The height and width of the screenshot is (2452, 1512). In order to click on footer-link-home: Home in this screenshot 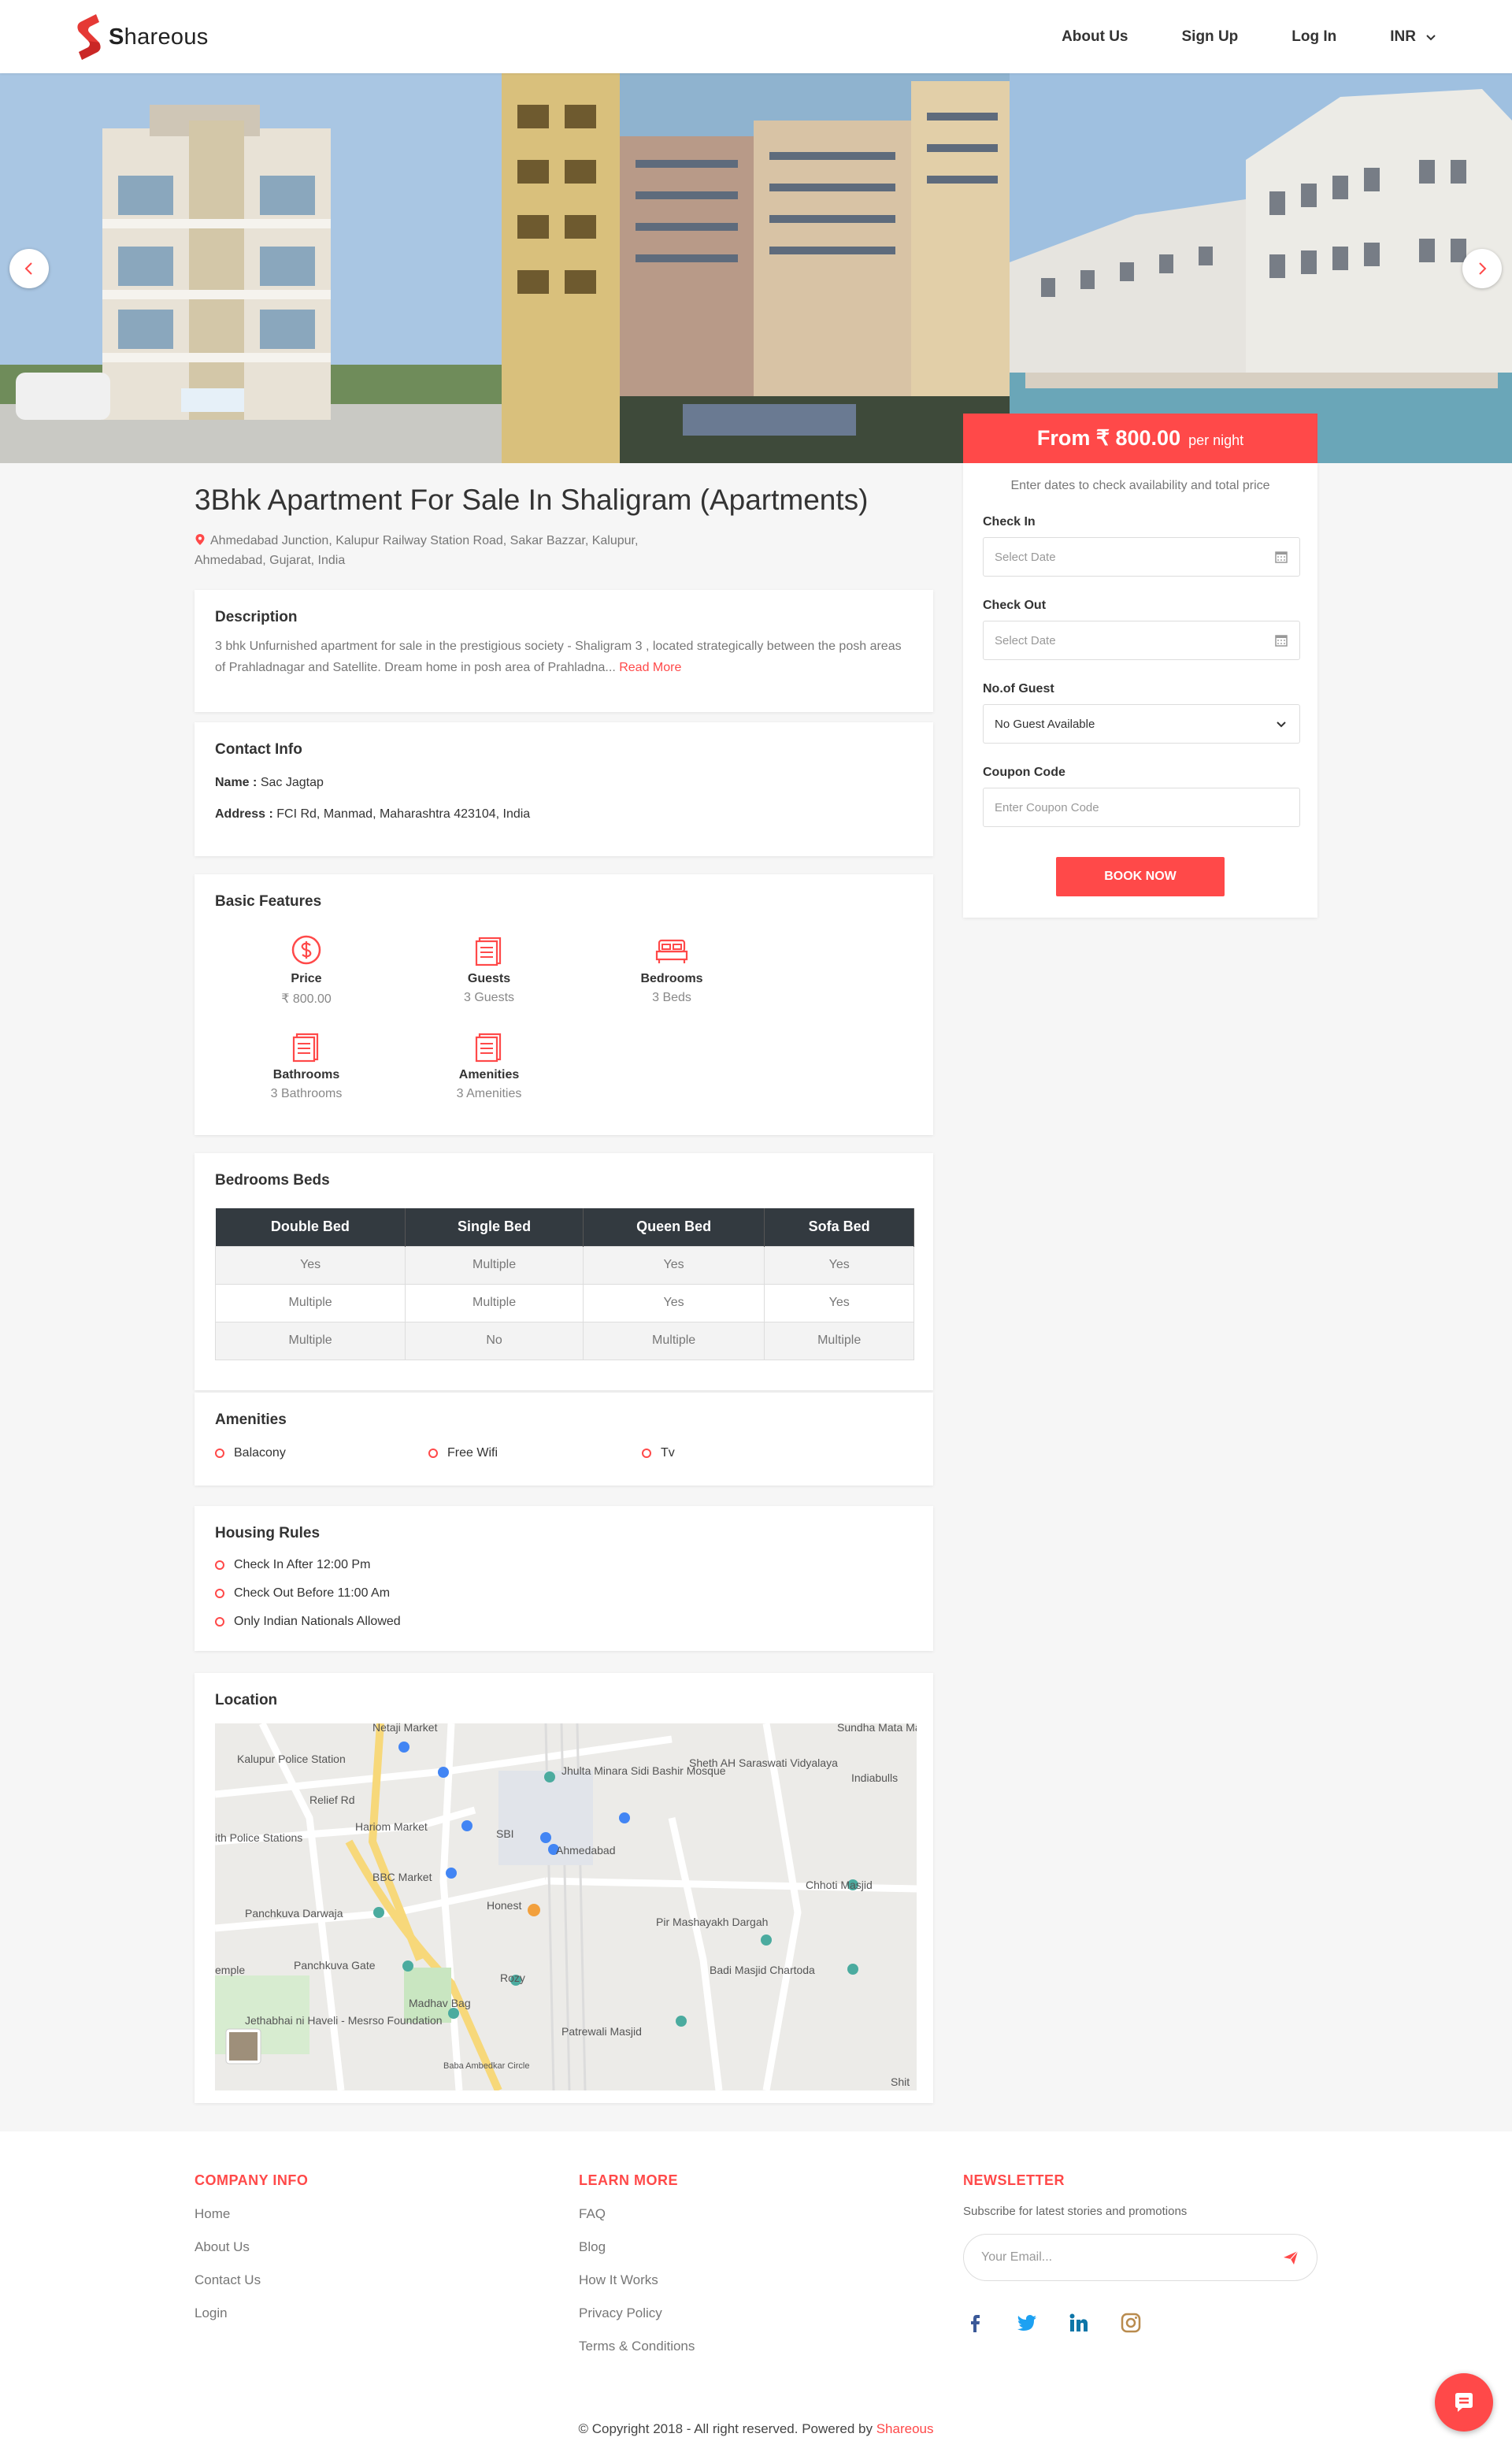, I will do `click(251, 2214)`.